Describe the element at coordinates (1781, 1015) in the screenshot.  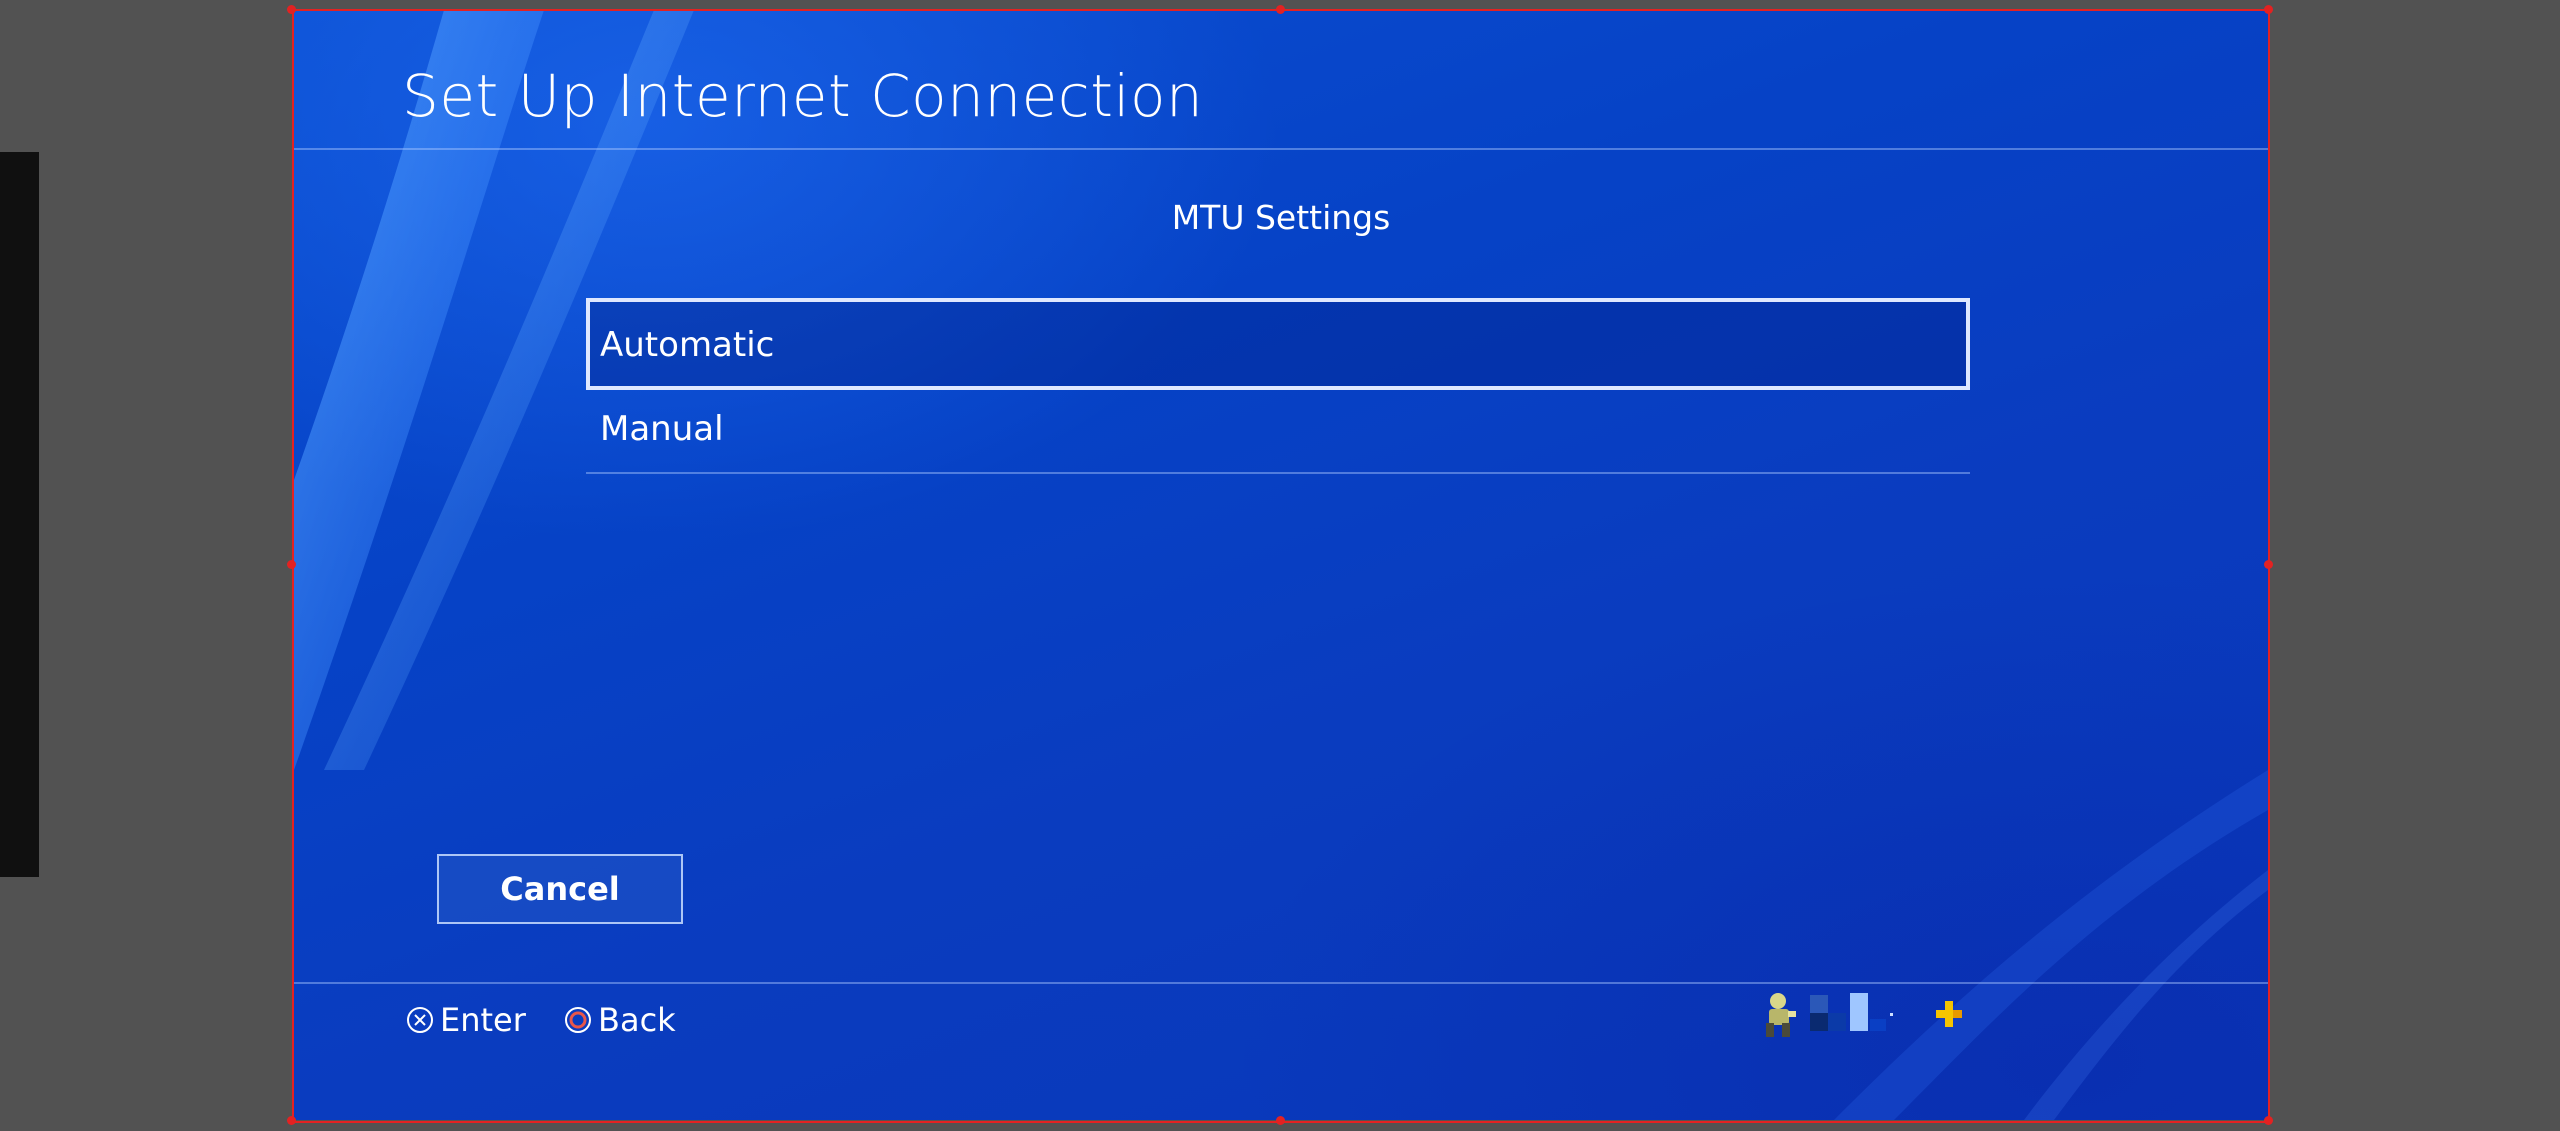
I see `user-avatar-icon` at that location.